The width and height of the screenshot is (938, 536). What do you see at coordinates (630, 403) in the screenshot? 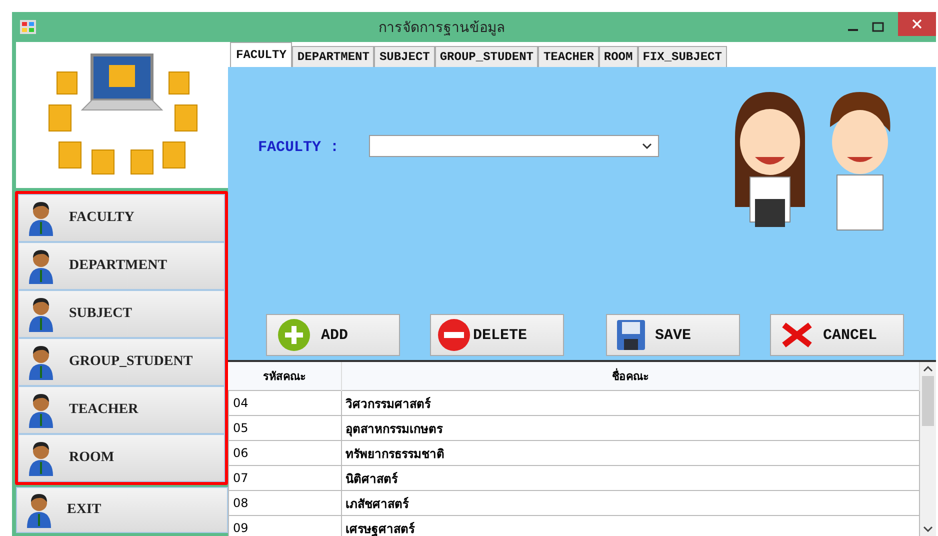
I see `table-cell: วิศวกรรมศาสตร์` at bounding box center [630, 403].